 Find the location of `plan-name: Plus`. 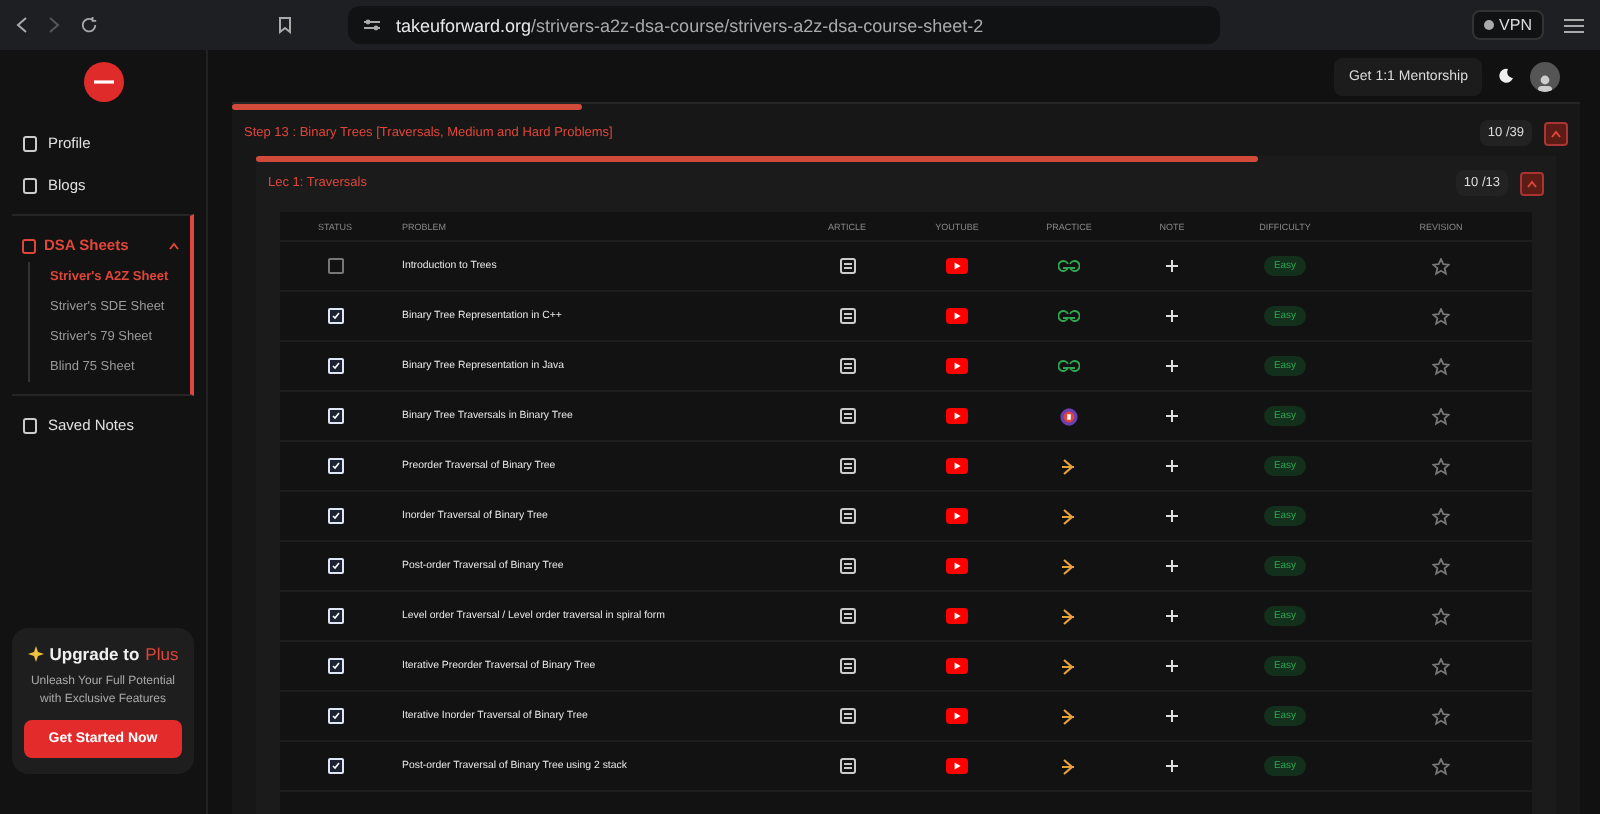

plan-name: Plus is located at coordinates (162, 654).